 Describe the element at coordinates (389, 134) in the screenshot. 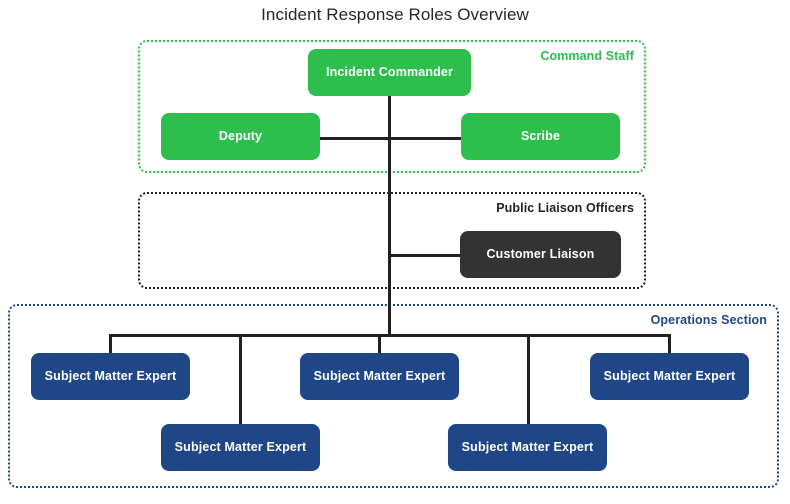

I see `connector-trunk-commander-to-staff` at that location.